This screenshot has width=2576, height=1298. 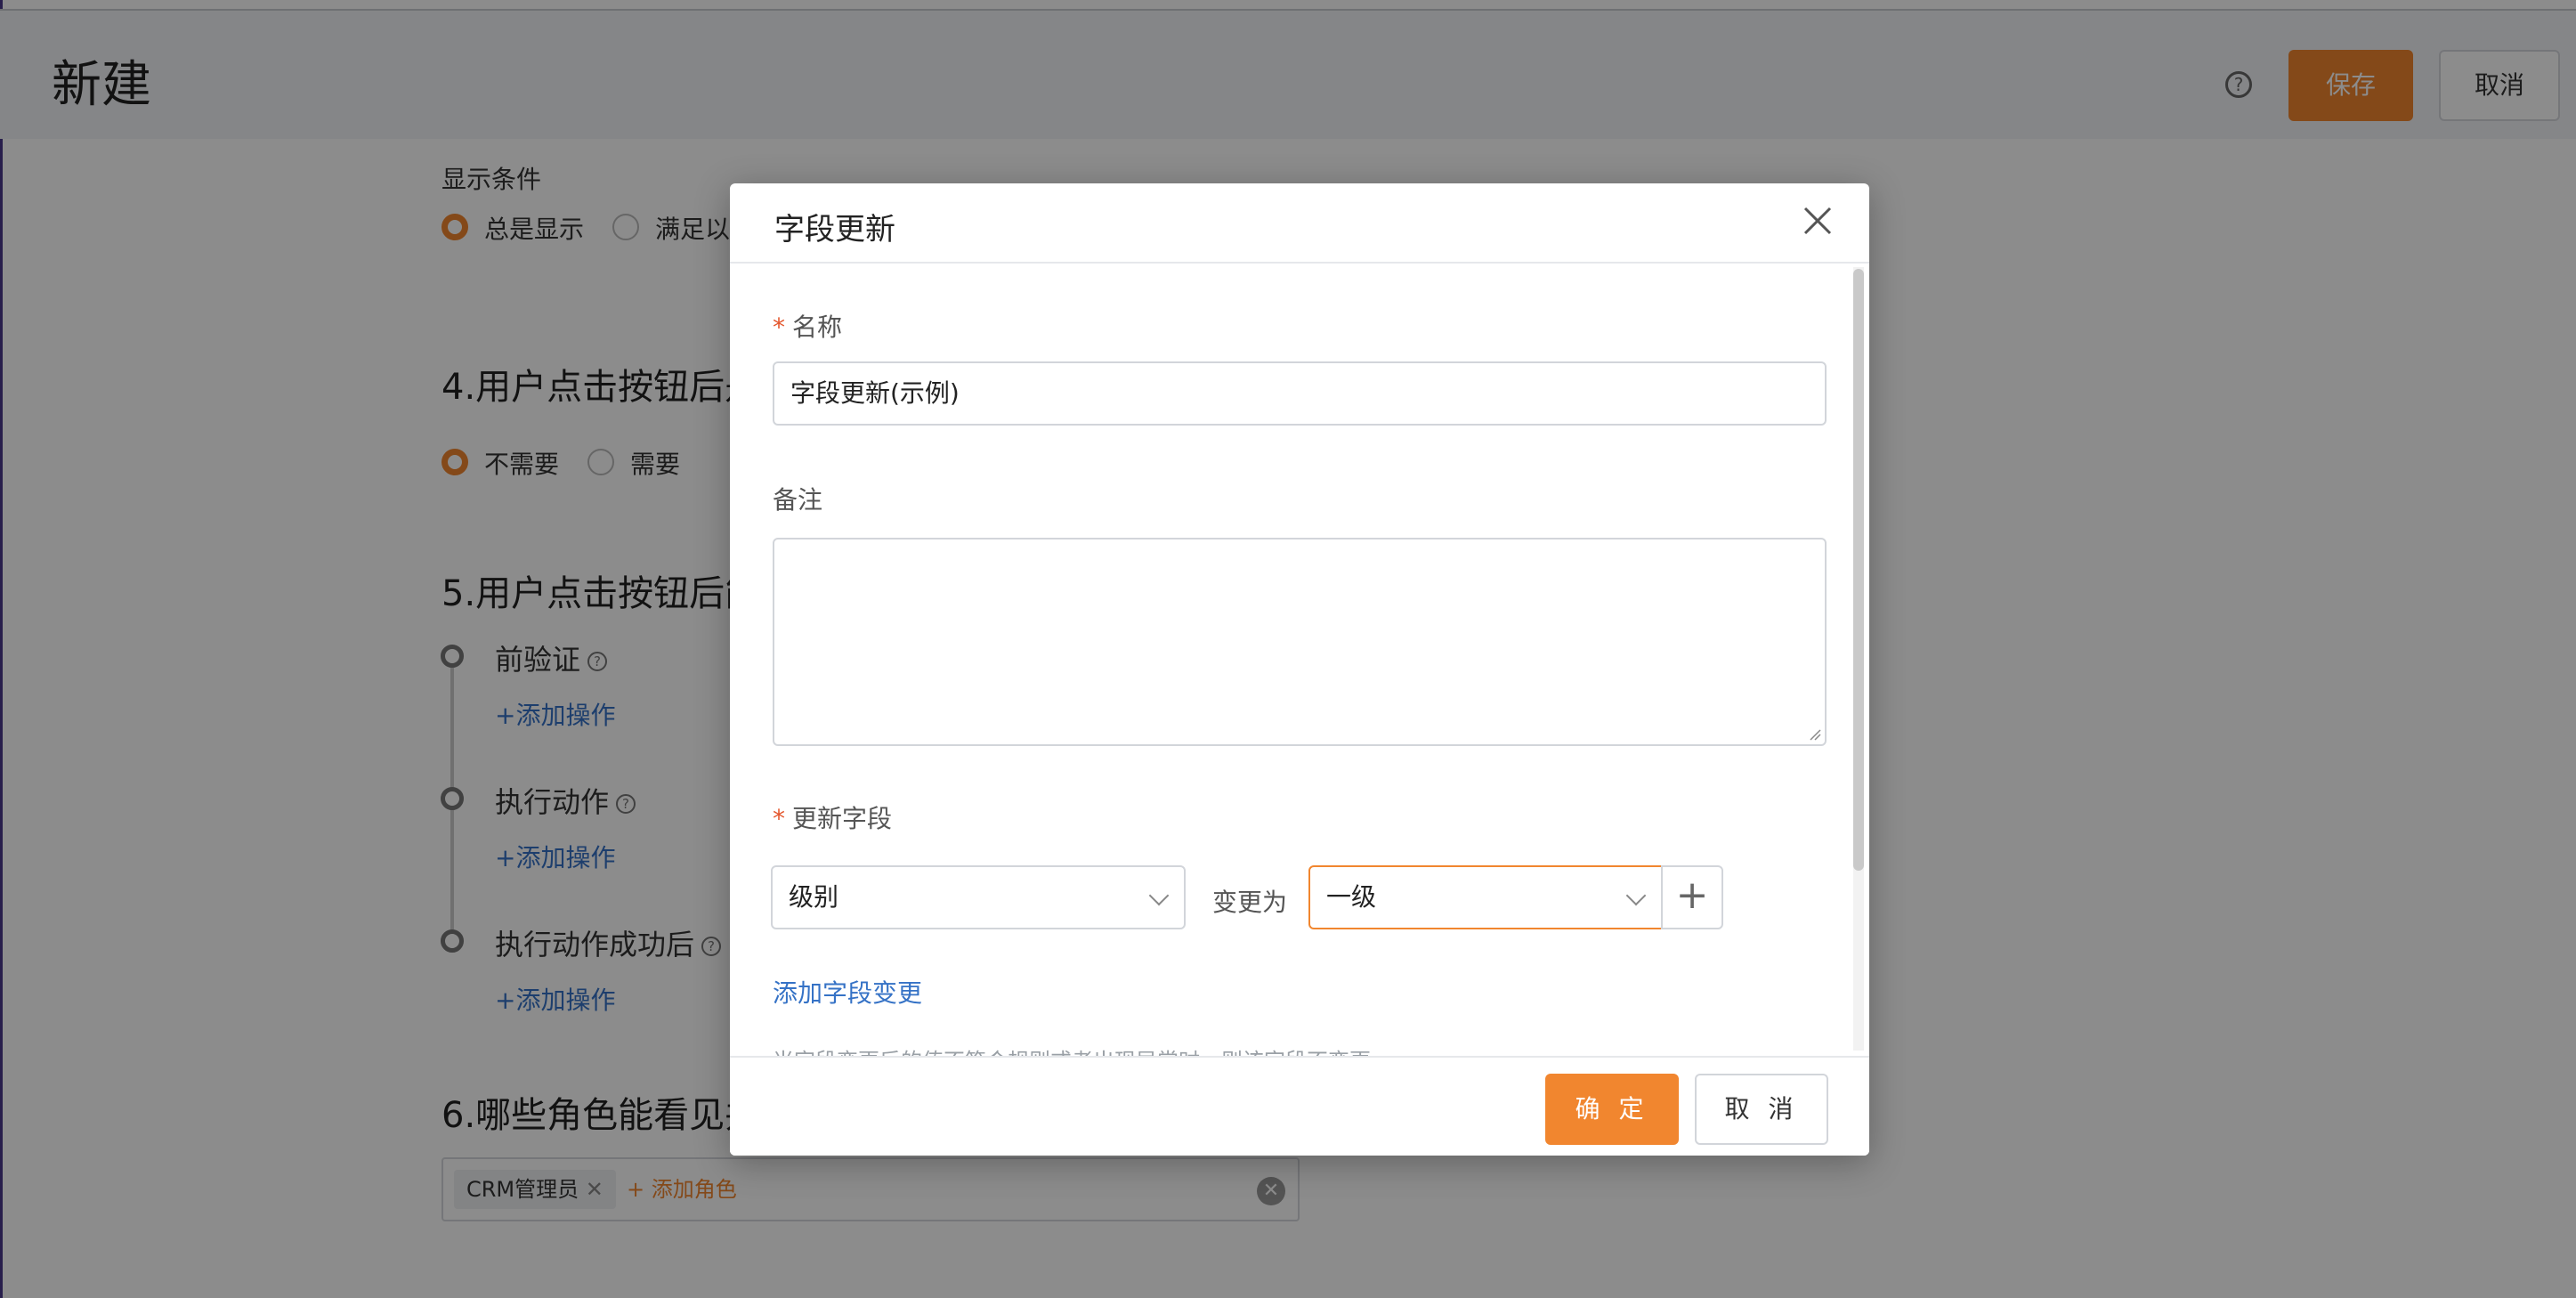 I want to click on confirm-button: 确 定, so click(x=1612, y=1110).